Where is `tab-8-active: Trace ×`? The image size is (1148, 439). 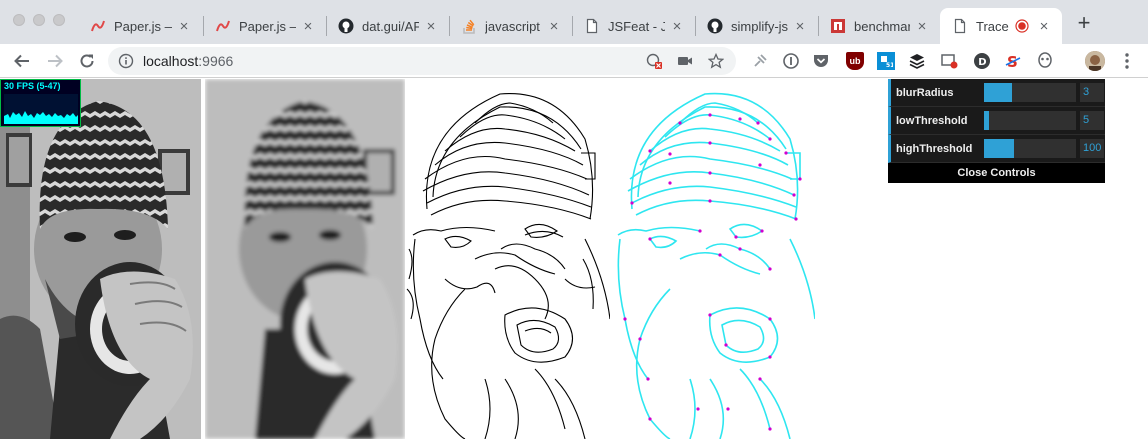 tab-8-active: Trace × is located at coordinates (1001, 26).